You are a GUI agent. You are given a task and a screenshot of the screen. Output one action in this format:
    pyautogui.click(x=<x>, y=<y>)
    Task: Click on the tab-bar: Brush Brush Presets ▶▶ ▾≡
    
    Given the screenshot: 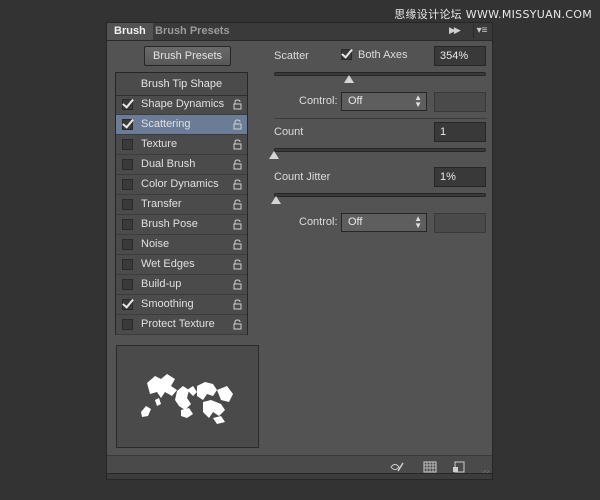 What is the action you would take?
    pyautogui.click(x=299, y=32)
    